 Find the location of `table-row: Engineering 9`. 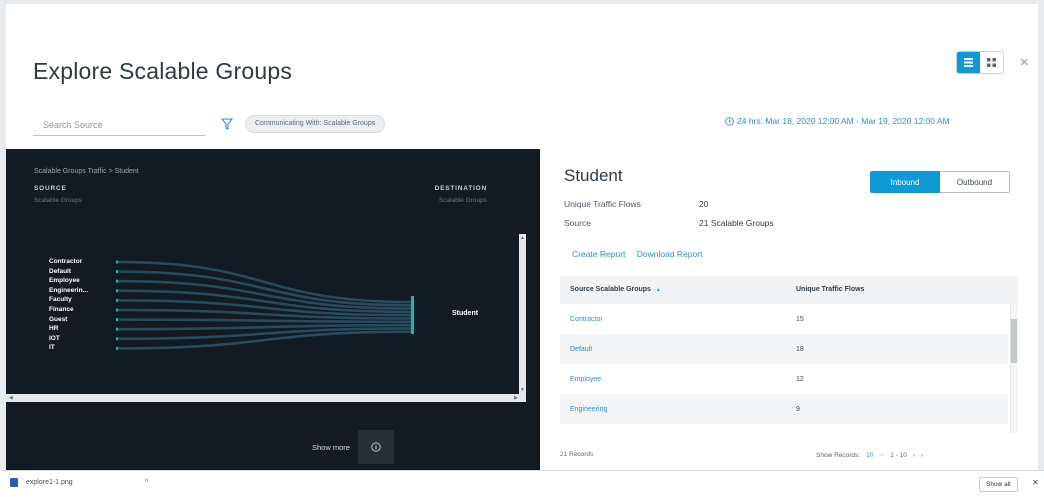

table-row: Engineering 9 is located at coordinates (784, 409).